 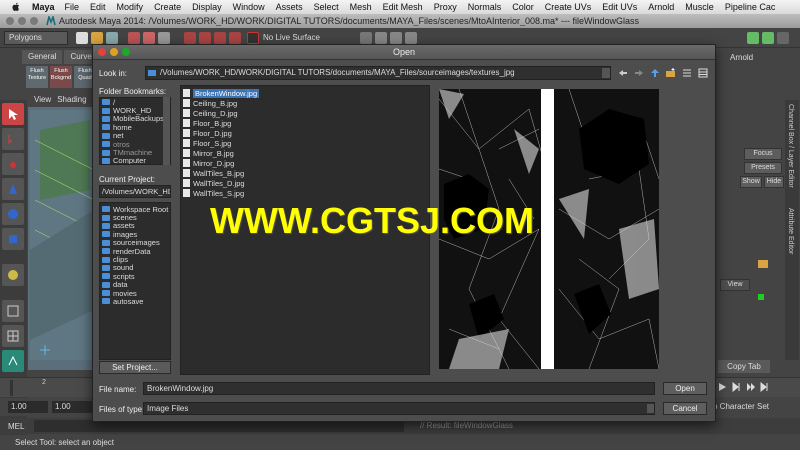 I want to click on show-button: Show, so click(x=751, y=182).